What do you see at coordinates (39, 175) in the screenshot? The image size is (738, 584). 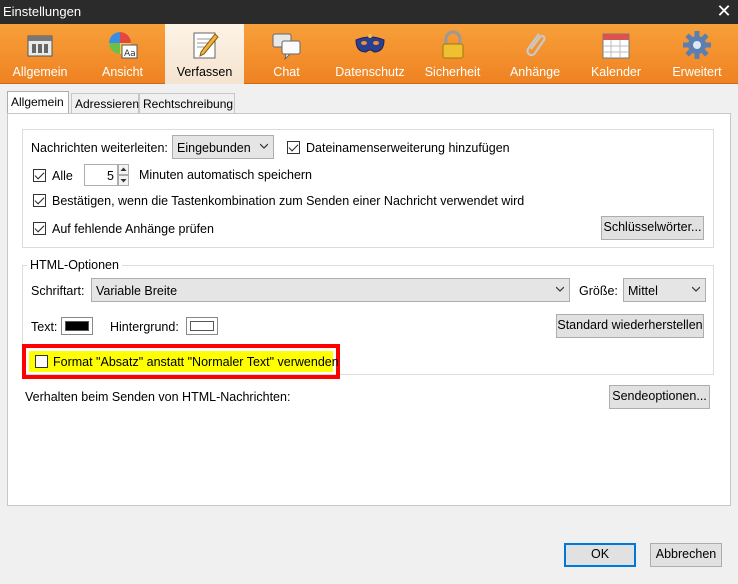 I see `autosave-checkbox` at bounding box center [39, 175].